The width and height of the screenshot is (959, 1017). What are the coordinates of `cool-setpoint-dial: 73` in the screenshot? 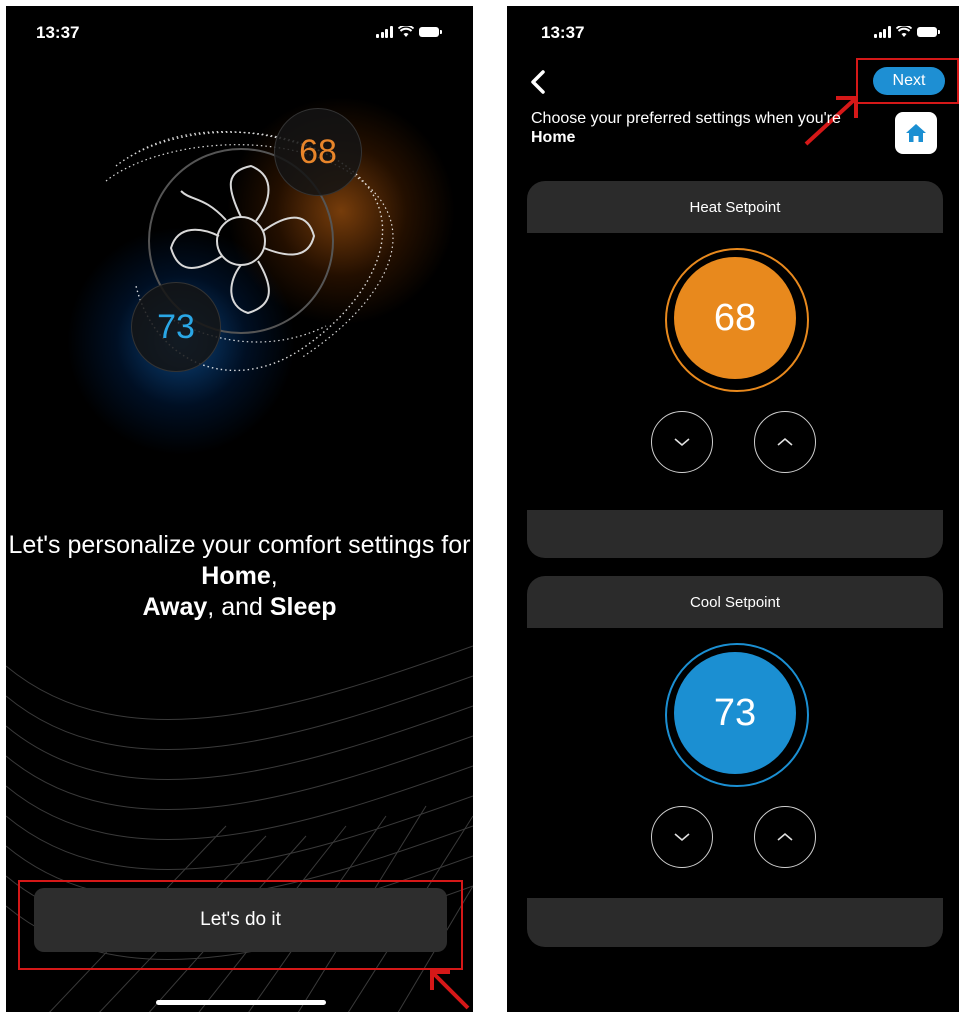 It's located at (737, 715).